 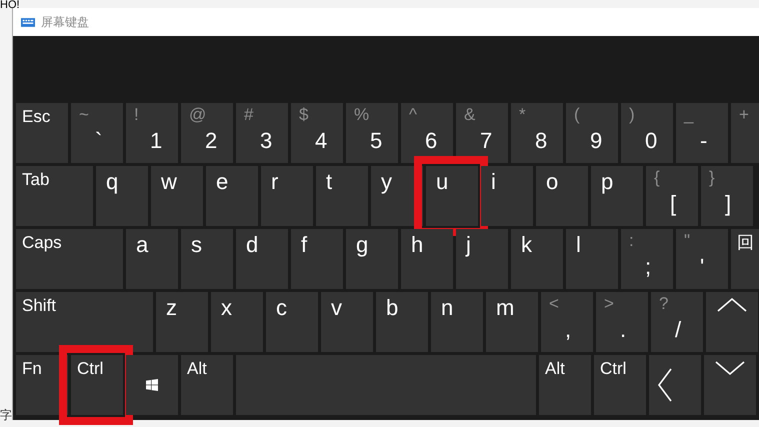 What do you see at coordinates (362, 115) in the screenshot?
I see `shift-symbol: %` at bounding box center [362, 115].